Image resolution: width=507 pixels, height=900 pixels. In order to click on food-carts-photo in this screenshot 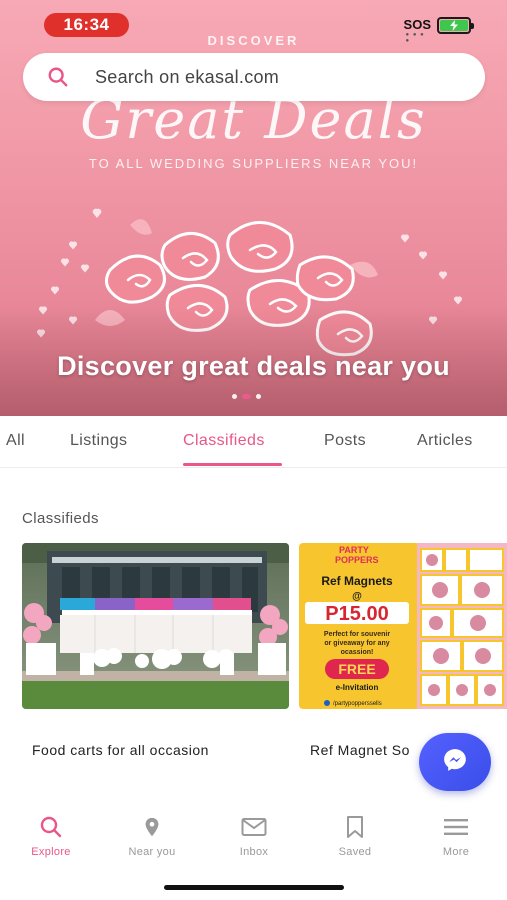, I will do `click(155, 626)`.